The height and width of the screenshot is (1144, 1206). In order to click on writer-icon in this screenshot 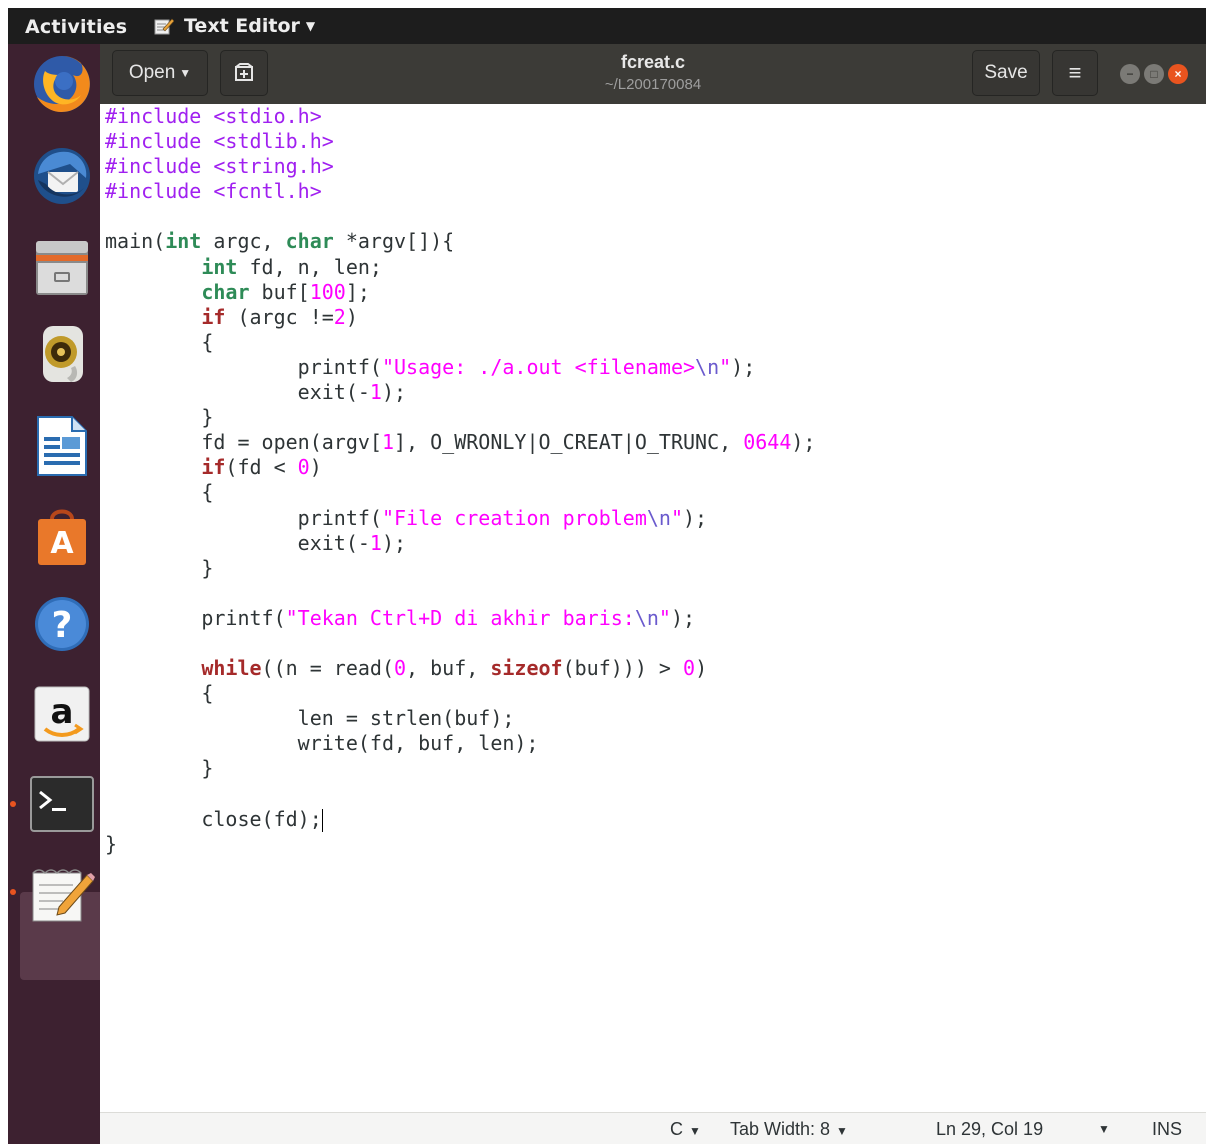, I will do `click(62, 446)`.